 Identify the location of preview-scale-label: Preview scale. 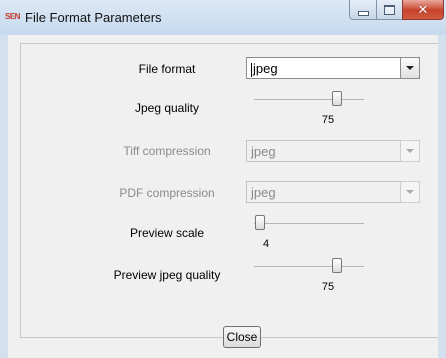
(167, 233).